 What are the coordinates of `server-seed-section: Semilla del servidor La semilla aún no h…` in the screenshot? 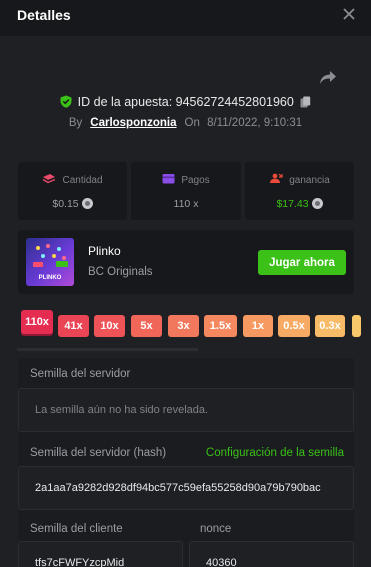 It's located at (186, 398).